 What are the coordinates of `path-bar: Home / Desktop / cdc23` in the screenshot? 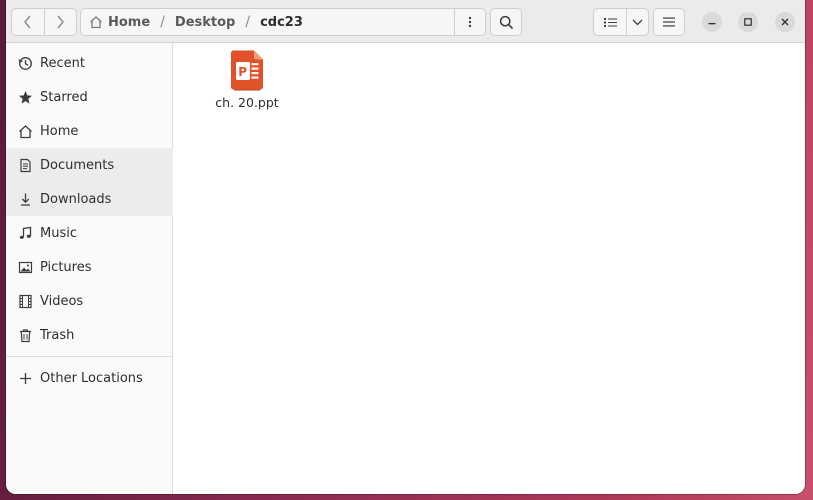 It's located at (283, 22).